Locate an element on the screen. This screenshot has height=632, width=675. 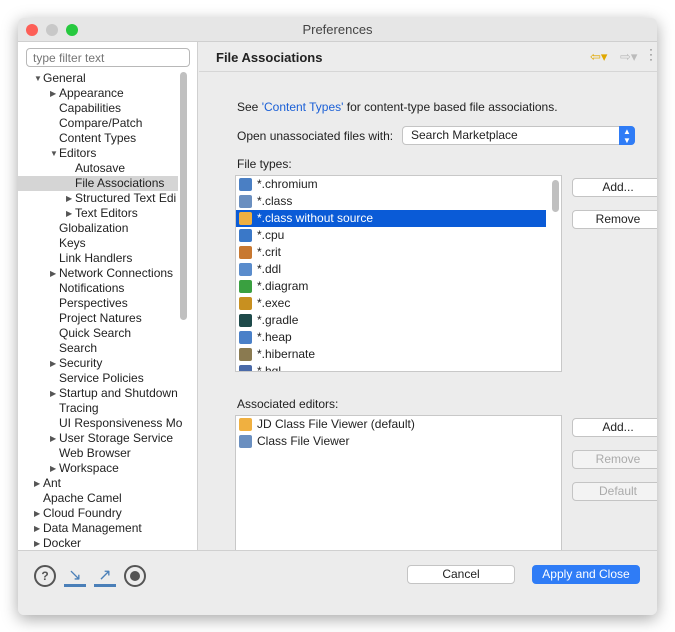
list-item: *.hql is located at coordinates (391, 367).